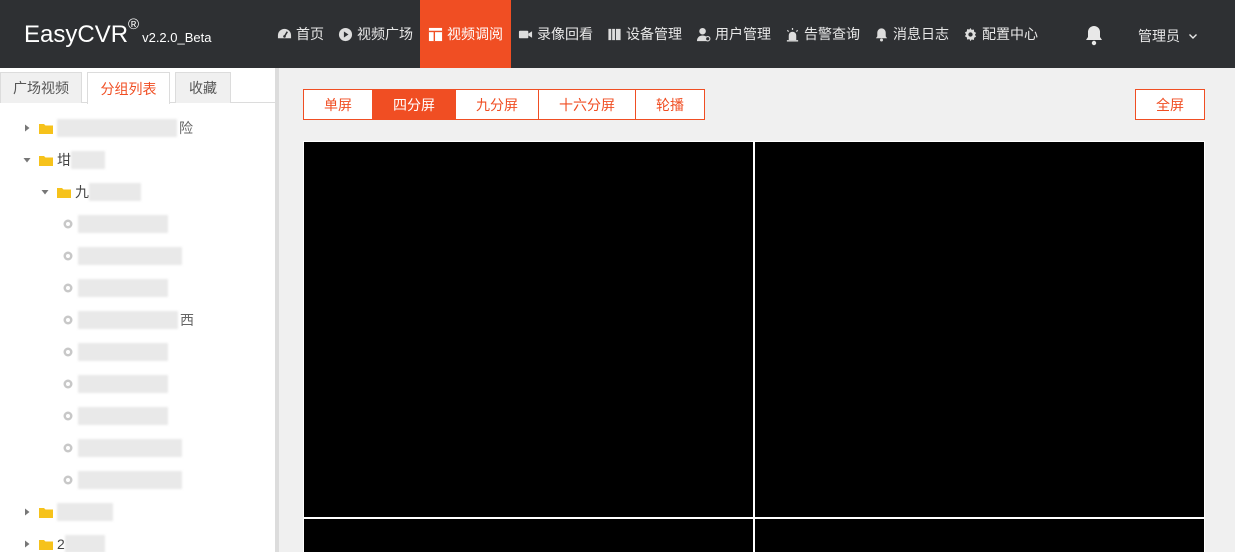 The height and width of the screenshot is (552, 1235). Describe the element at coordinates (792, 34) in the screenshot. I see `alarm-light-icon` at that location.